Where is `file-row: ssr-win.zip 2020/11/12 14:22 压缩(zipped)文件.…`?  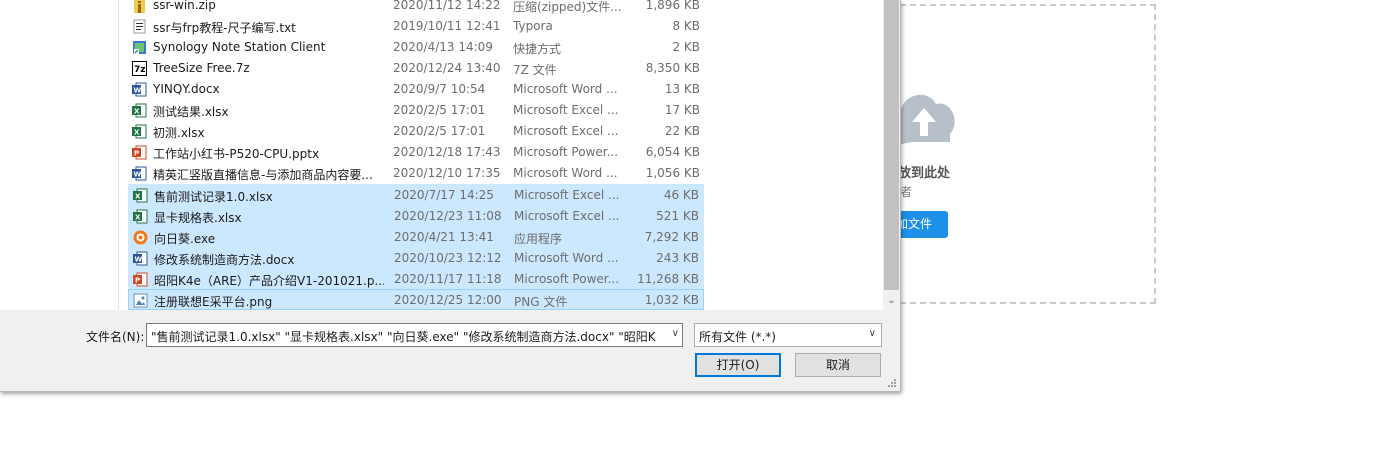
file-row: ssr-win.zip 2020/11/12 14:22 压缩(zipped)文件.… is located at coordinates (416, 8).